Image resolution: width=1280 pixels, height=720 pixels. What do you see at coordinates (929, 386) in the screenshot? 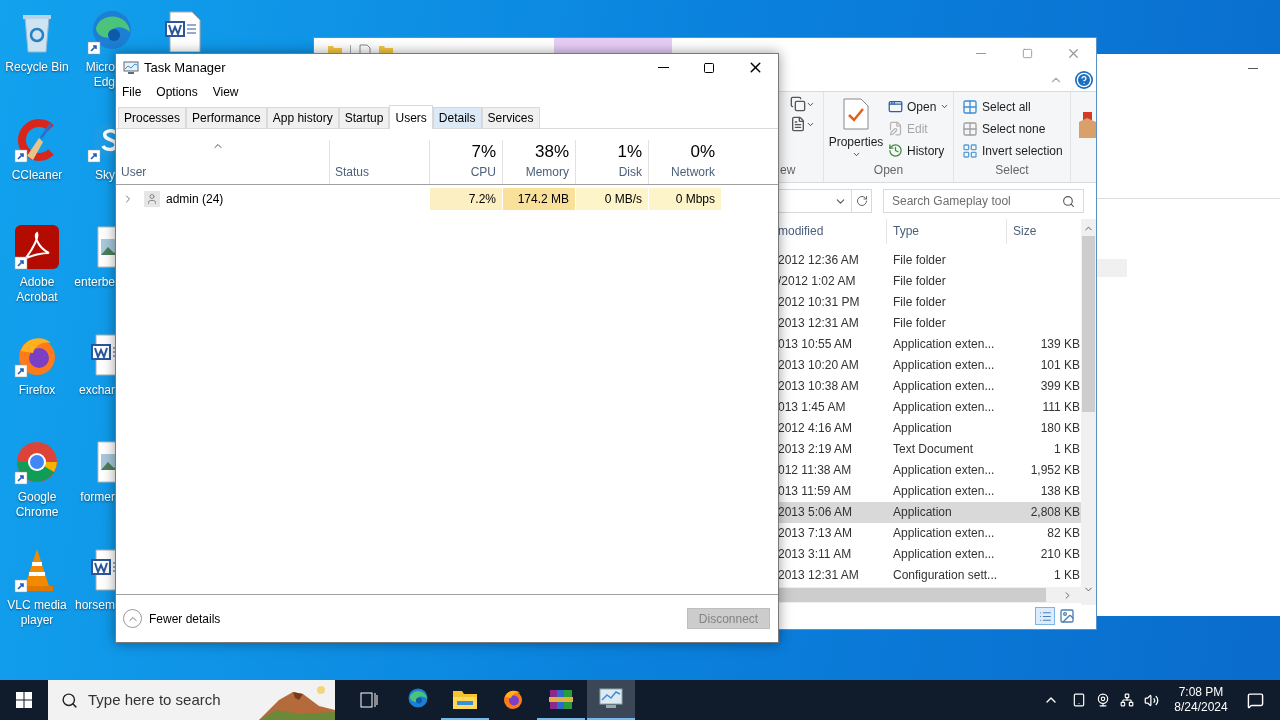
I see `file-row: 2013 10:38 AM Application exten... 399 KB` at bounding box center [929, 386].